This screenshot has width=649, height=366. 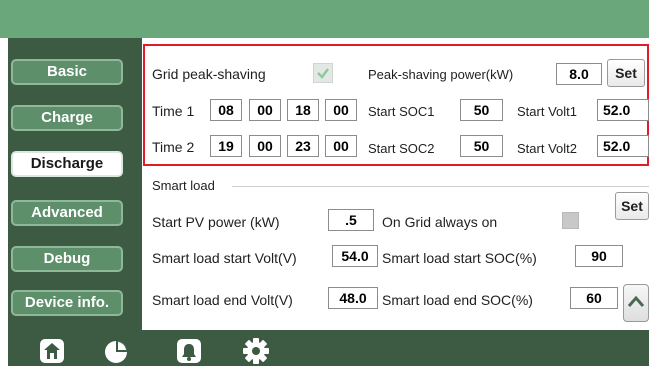 I want to click on alerts-tab, so click(x=189, y=351).